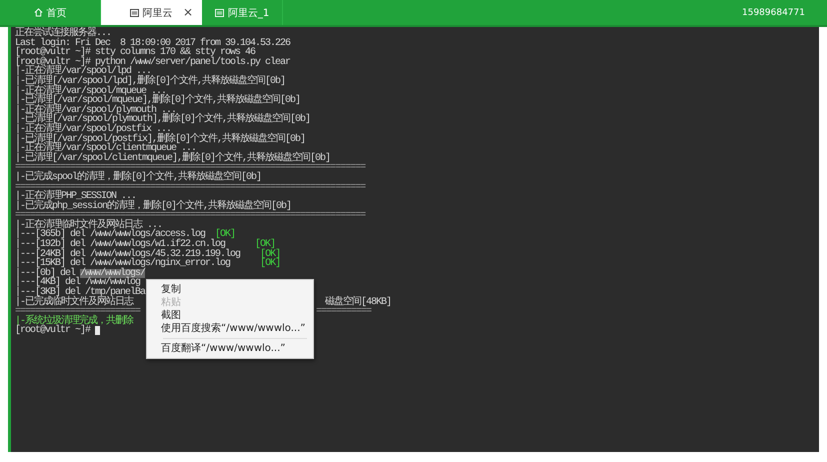  I want to click on terminal-text: |-已完成临时文件及网站日志, so click(74, 303).